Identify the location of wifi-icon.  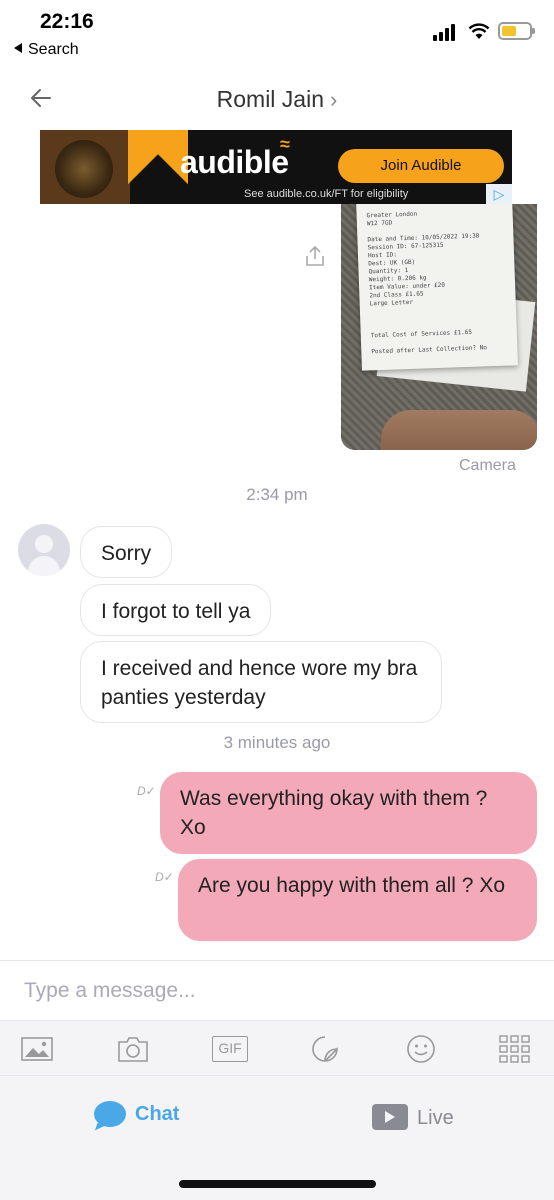
(479, 31).